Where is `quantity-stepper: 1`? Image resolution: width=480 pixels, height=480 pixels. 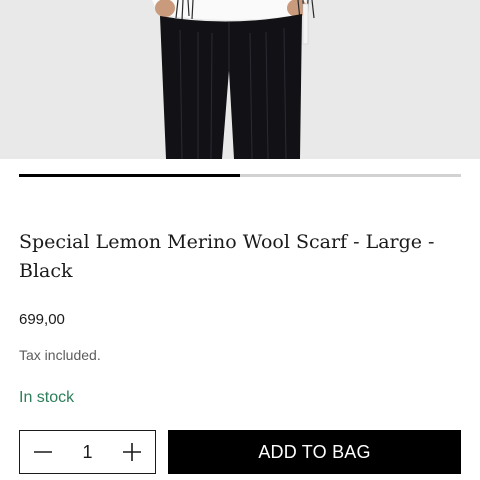 quantity-stepper: 1 is located at coordinates (87, 452).